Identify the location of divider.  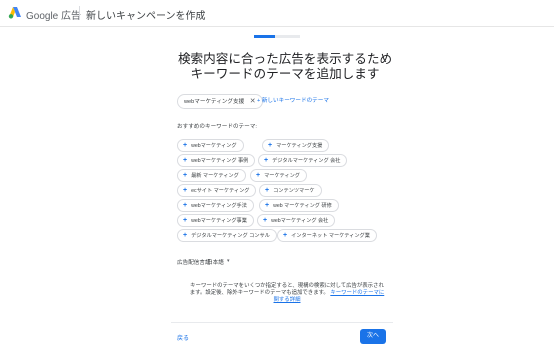
(79, 13).